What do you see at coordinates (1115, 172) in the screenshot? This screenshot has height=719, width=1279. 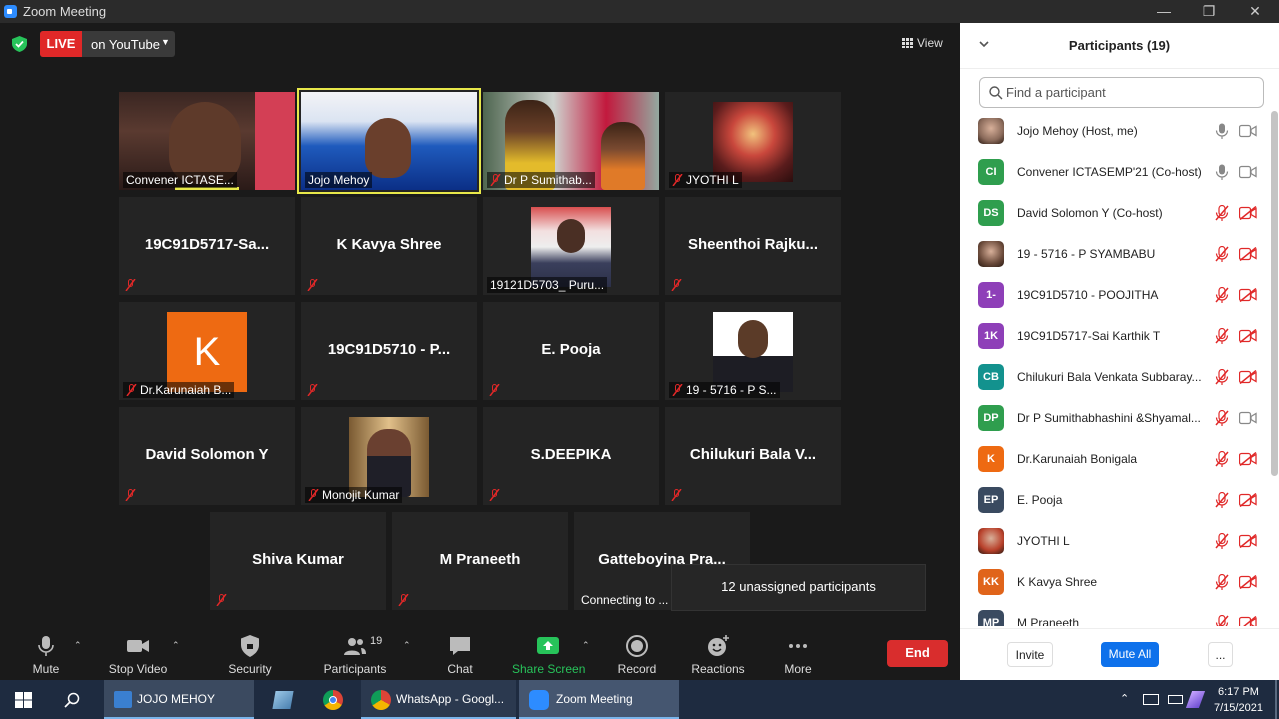 I see `participant-row: CI Convener ICTASEMP'21 (Co-host)` at bounding box center [1115, 172].